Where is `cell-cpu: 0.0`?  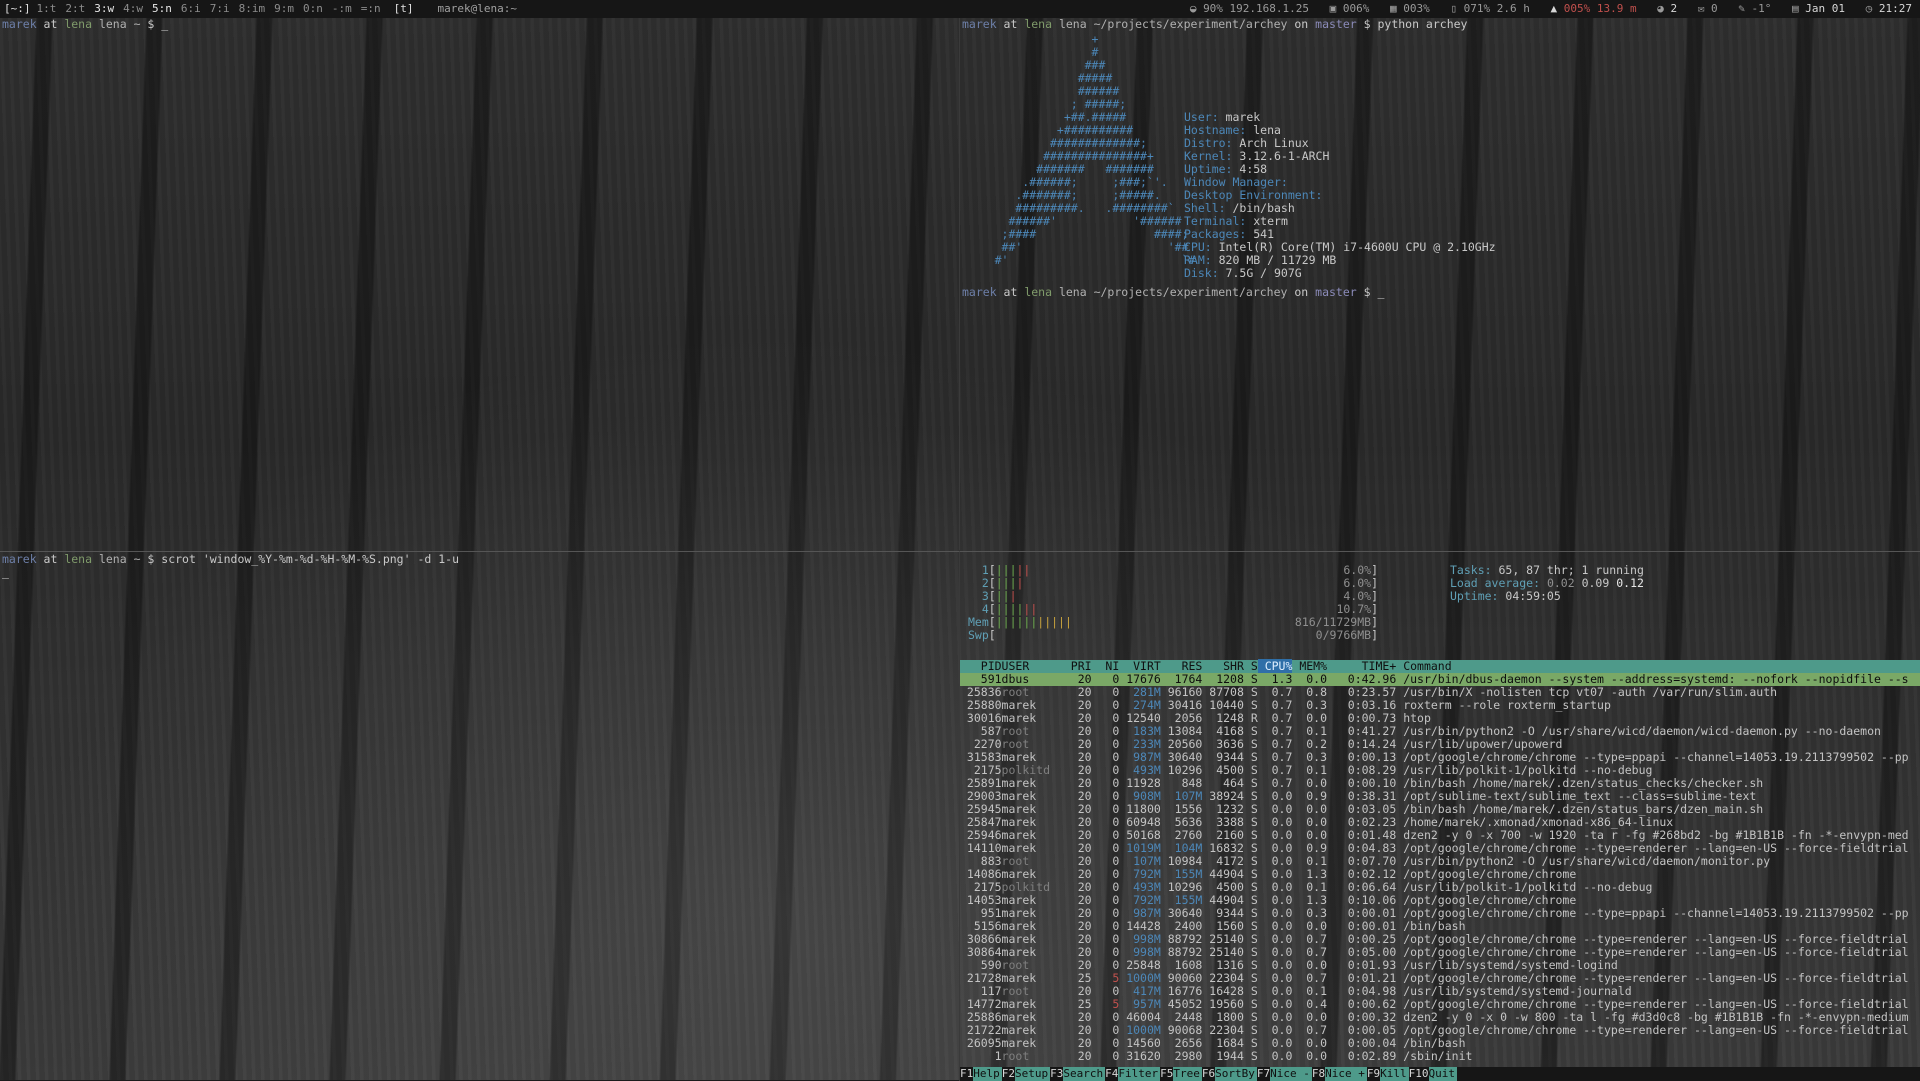
cell-cpu: 0.0 is located at coordinates (1275, 796).